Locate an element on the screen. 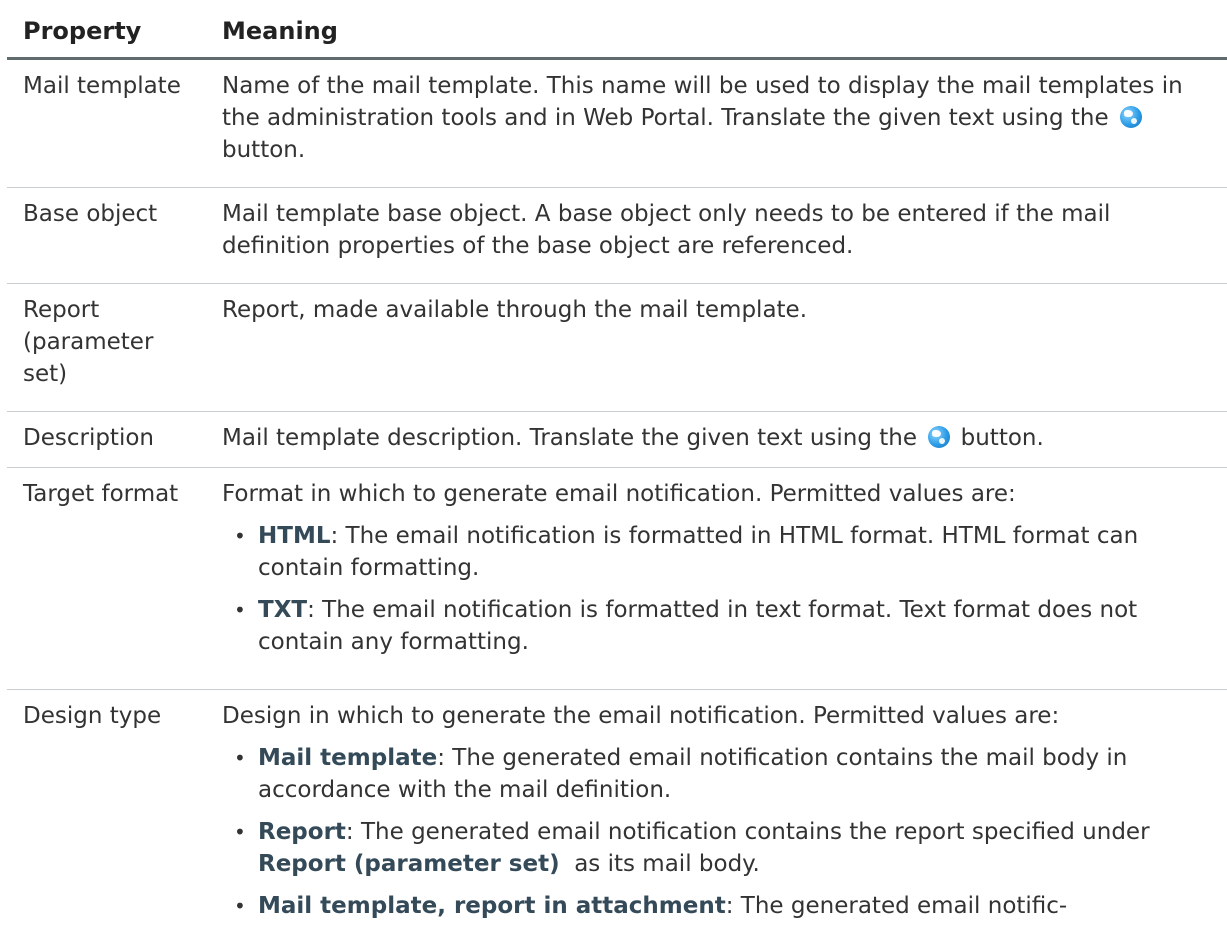 This screenshot has height=926, width=1227. property-description: Description is located at coordinates (88, 438).